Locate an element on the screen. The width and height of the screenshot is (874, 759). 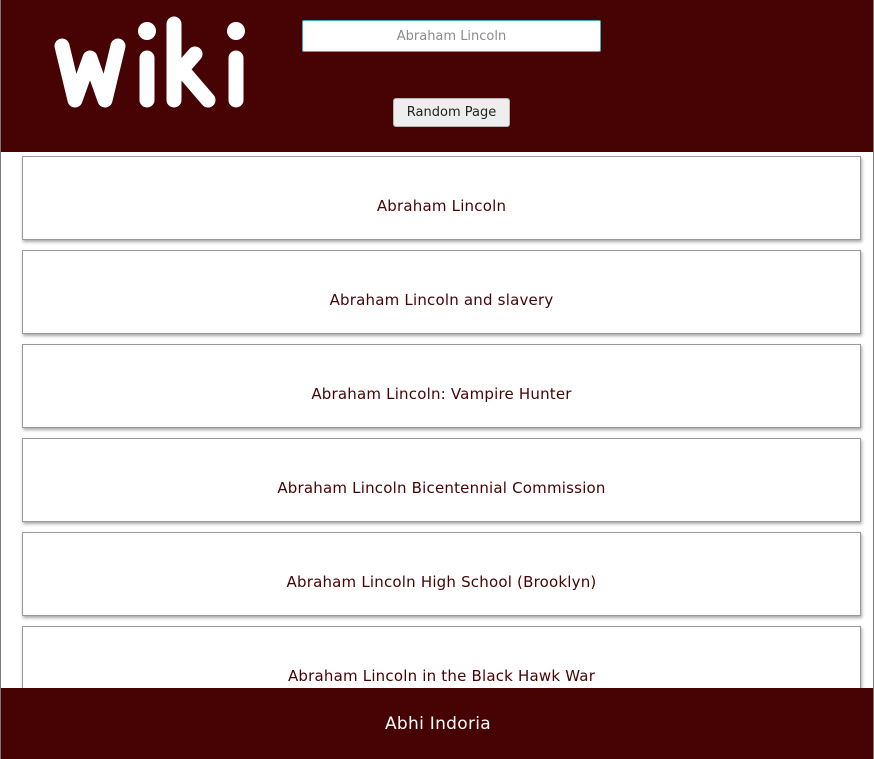
result-card: Abraham Lincoln Bicentennial Commission is located at coordinates (441, 480).